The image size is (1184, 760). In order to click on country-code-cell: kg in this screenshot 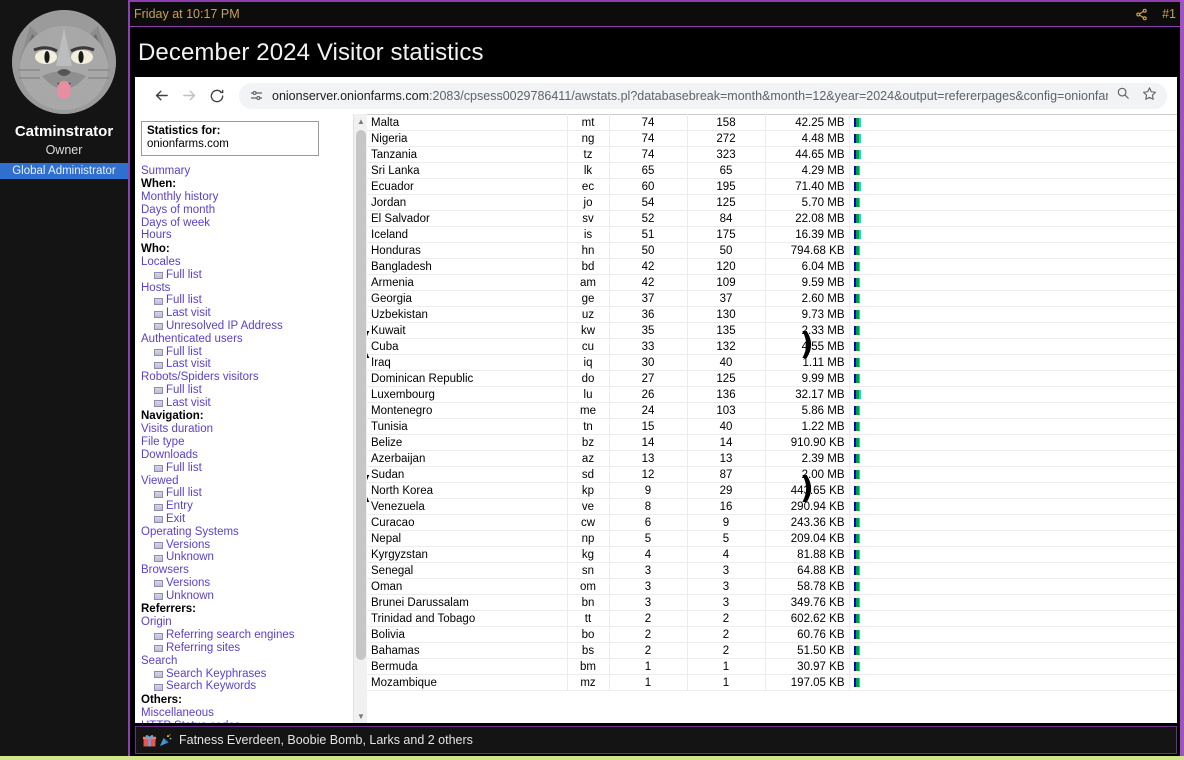, I will do `click(588, 554)`.